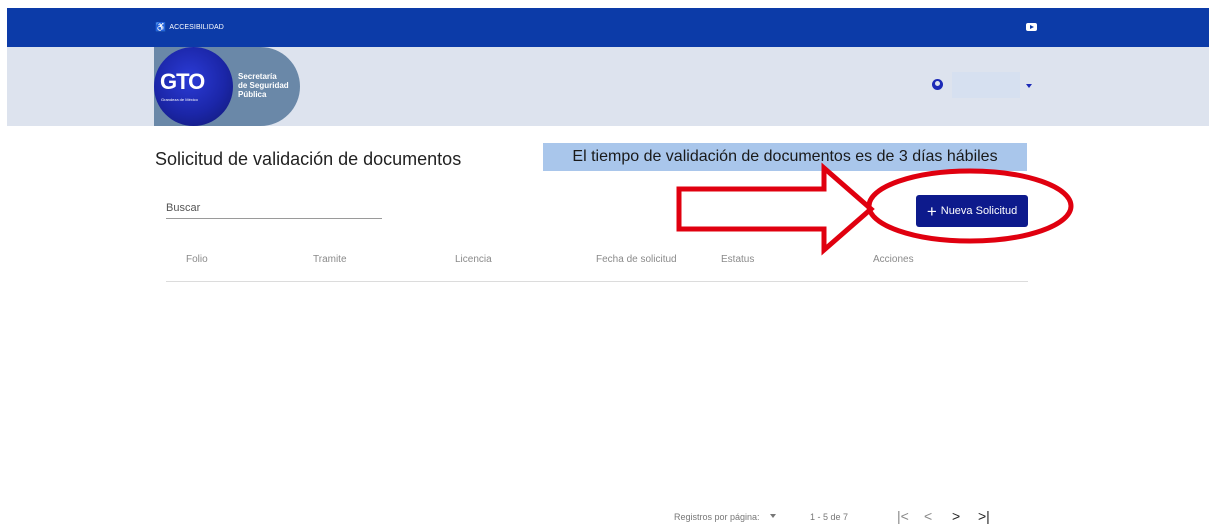  I want to click on items-per-page-label: Registros por página:, so click(717, 517).